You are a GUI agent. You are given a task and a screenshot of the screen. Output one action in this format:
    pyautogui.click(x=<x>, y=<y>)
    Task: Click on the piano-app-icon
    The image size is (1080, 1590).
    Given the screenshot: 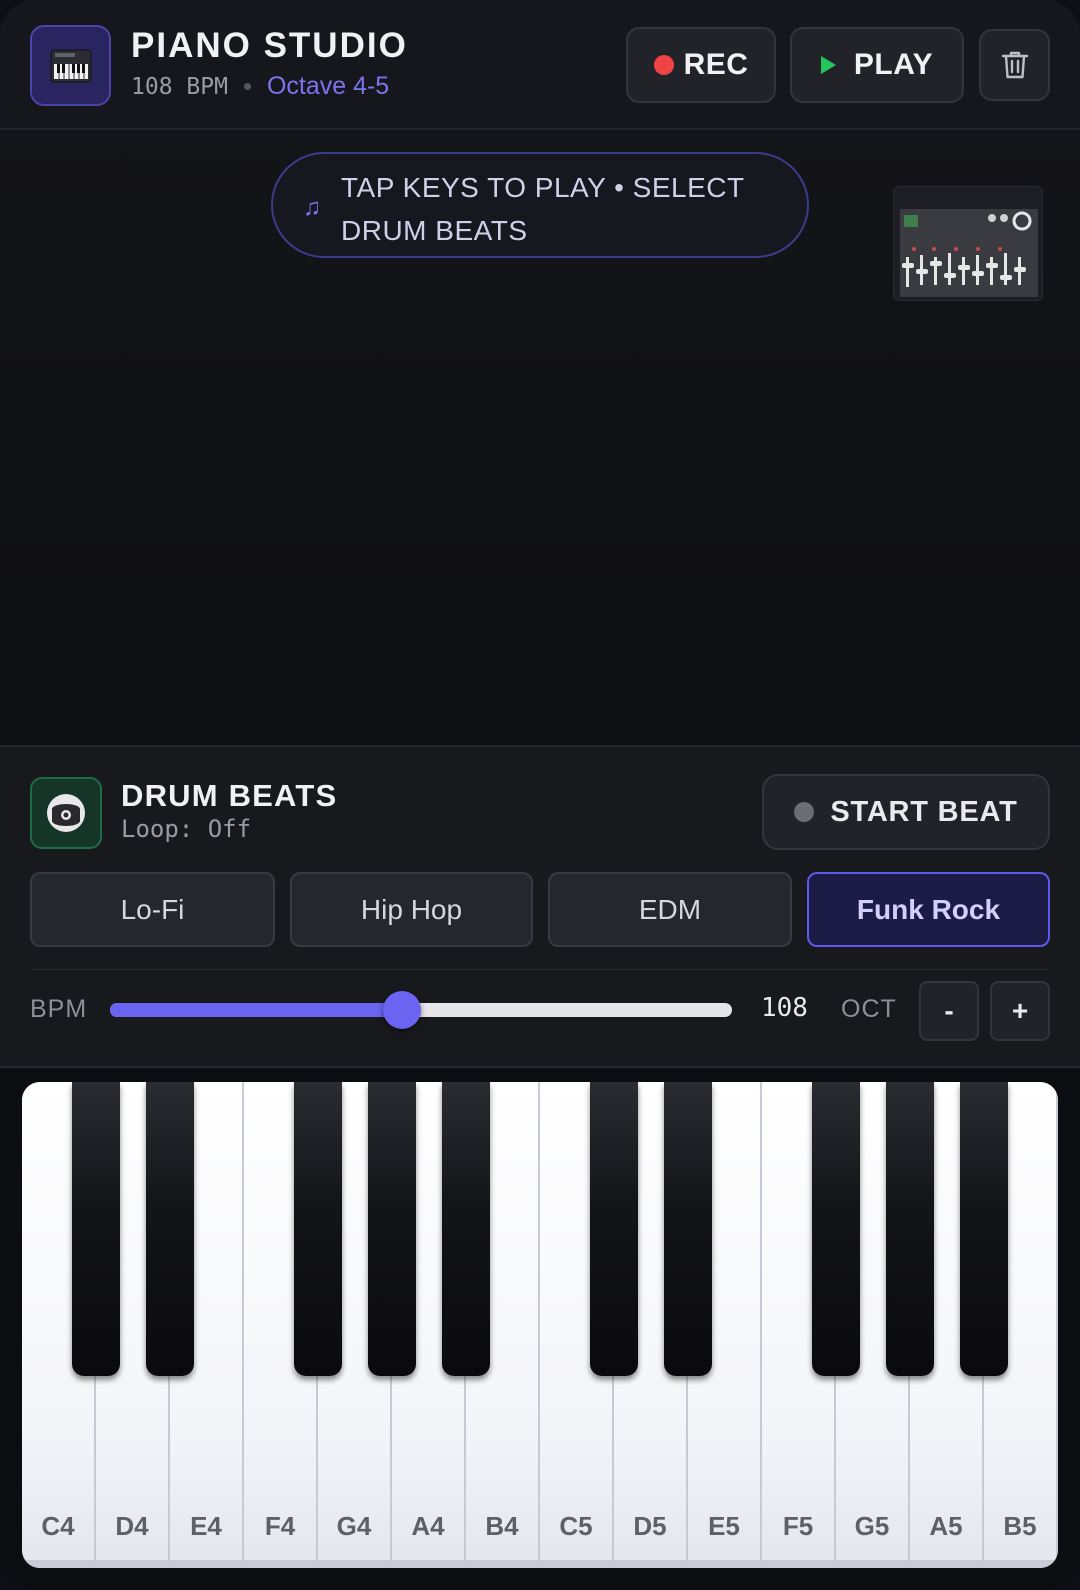 What is the action you would take?
    pyautogui.click(x=70, y=65)
    